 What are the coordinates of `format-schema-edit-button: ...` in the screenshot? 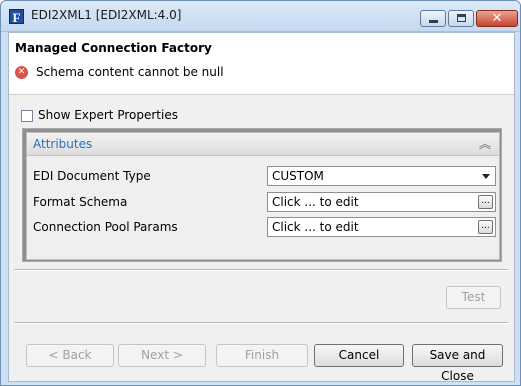 It's located at (485, 202).